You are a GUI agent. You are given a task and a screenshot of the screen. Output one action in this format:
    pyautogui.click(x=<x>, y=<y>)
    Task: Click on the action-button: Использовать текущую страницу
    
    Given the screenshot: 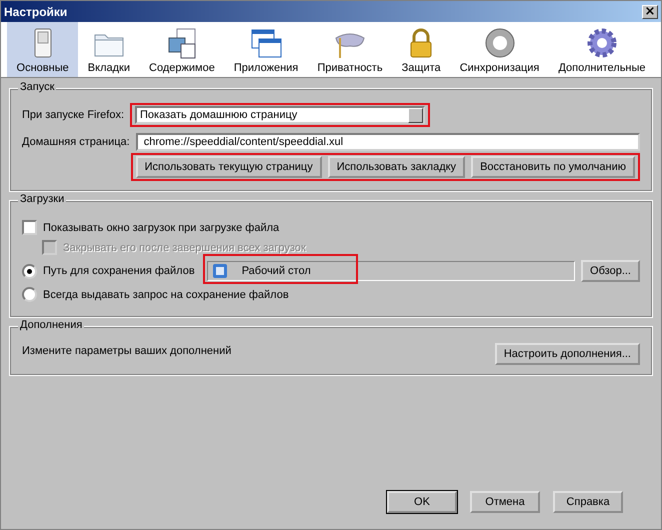 What is the action you would take?
    pyautogui.click(x=229, y=167)
    